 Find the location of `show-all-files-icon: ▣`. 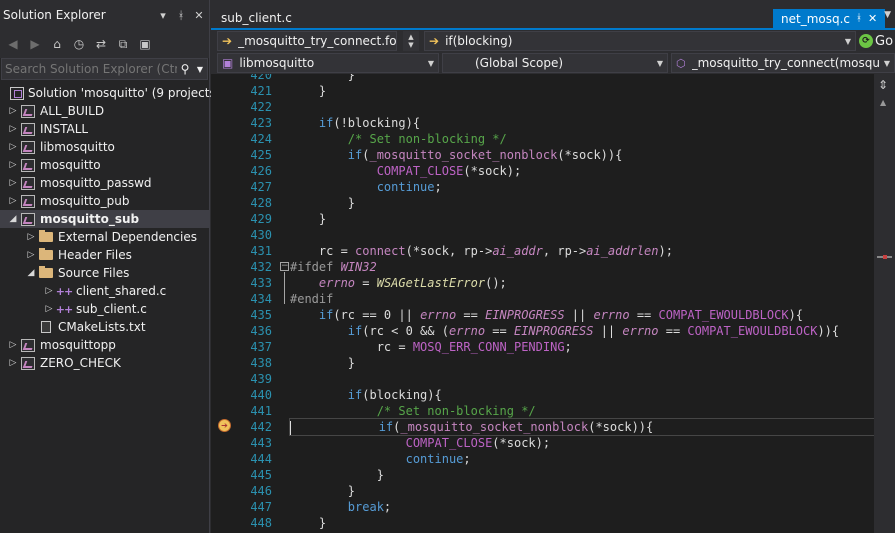

show-all-files-icon: ▣ is located at coordinates (145, 44).